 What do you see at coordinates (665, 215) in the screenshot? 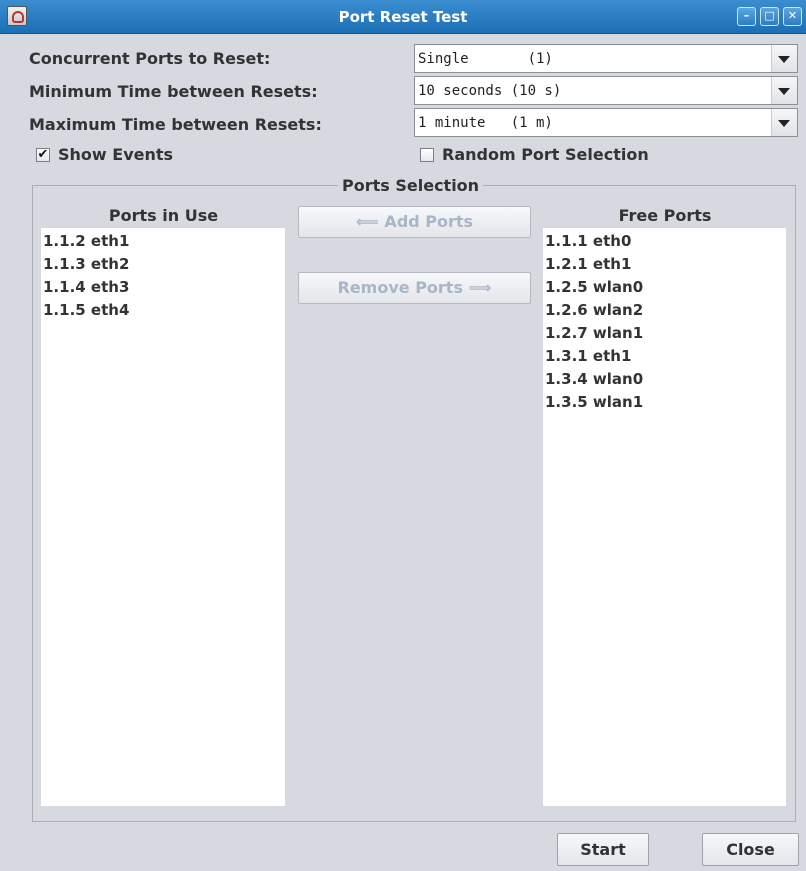
I see `free-ports-header: Free Ports` at bounding box center [665, 215].